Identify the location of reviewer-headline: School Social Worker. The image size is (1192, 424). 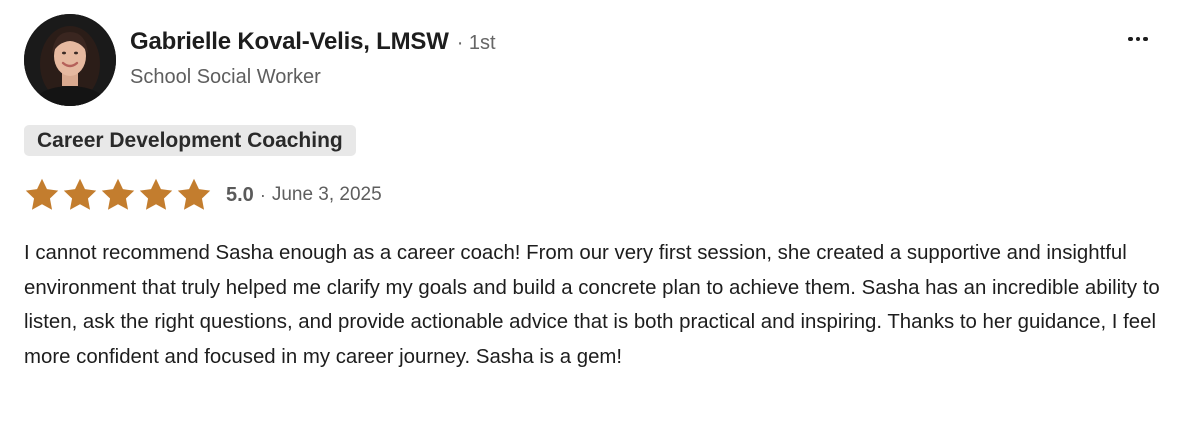
(225, 77).